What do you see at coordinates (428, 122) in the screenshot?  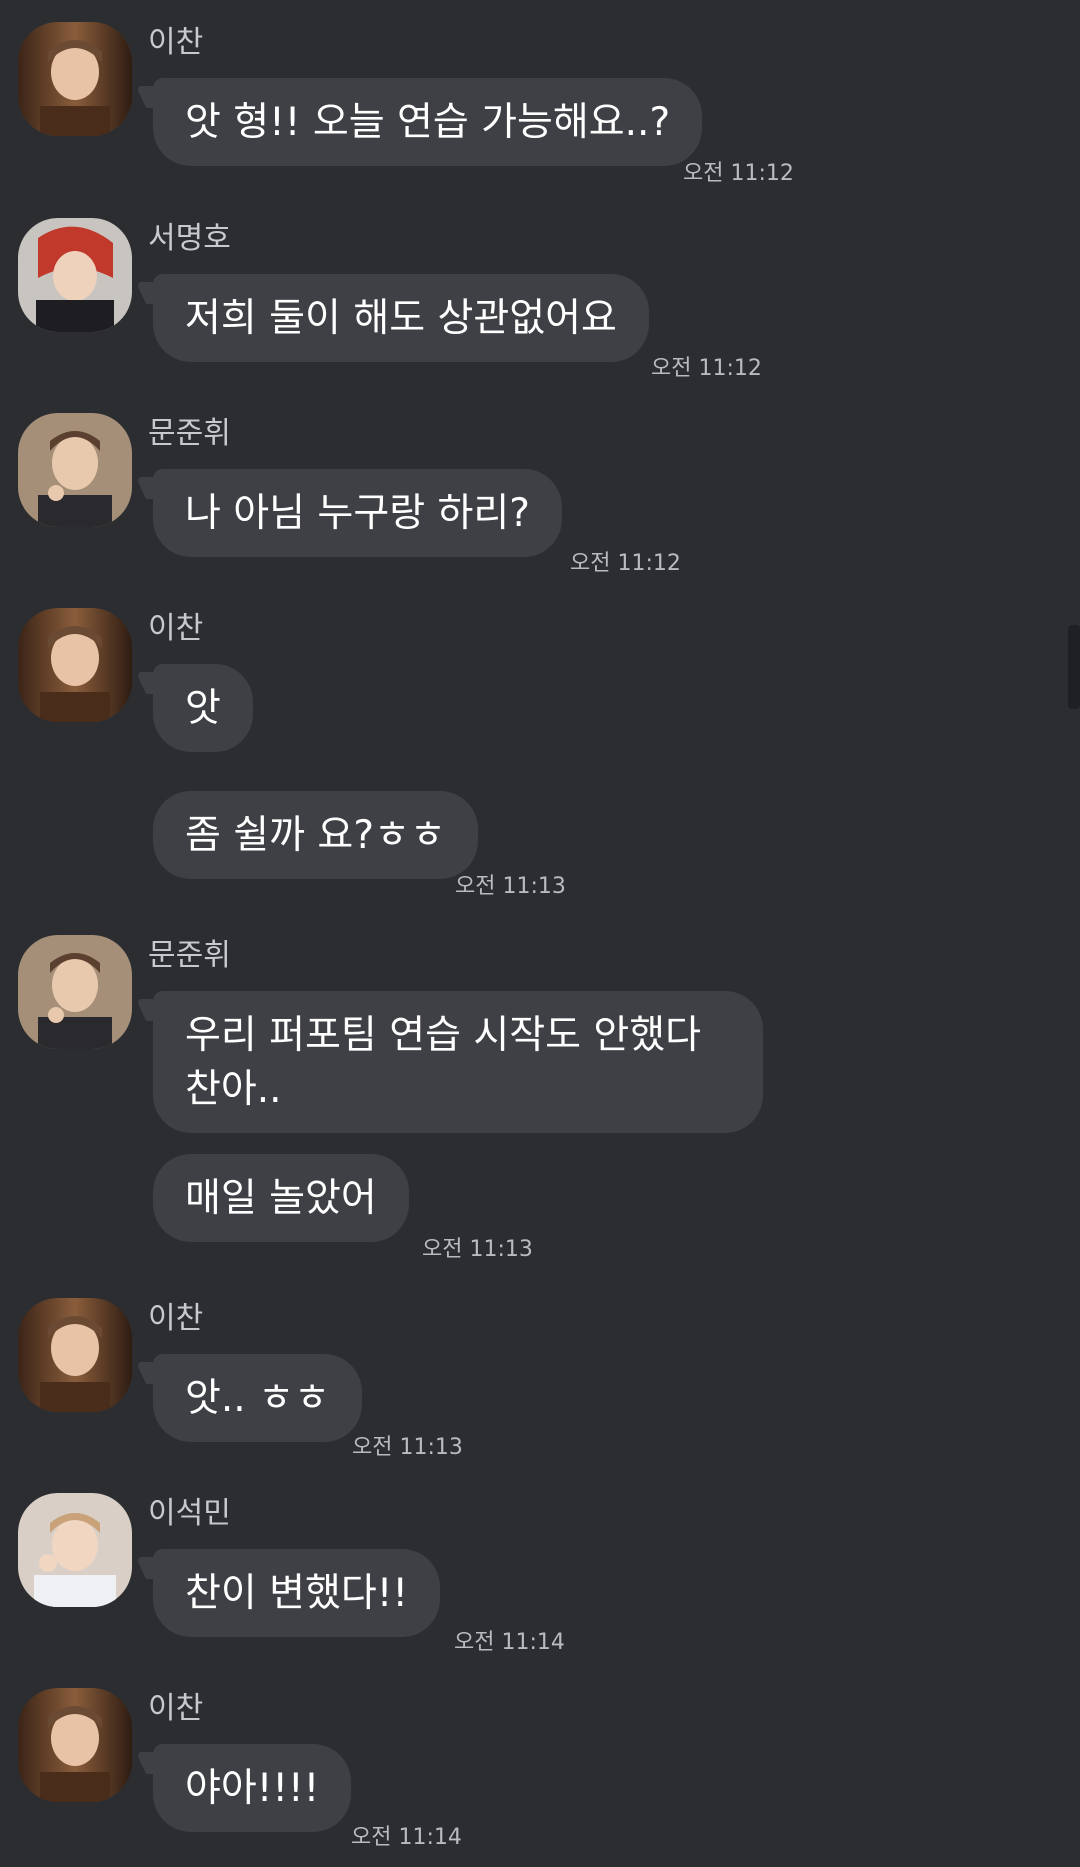 I see `message-bubble: 앗 형!! 오늘 연습 가능해요..?` at bounding box center [428, 122].